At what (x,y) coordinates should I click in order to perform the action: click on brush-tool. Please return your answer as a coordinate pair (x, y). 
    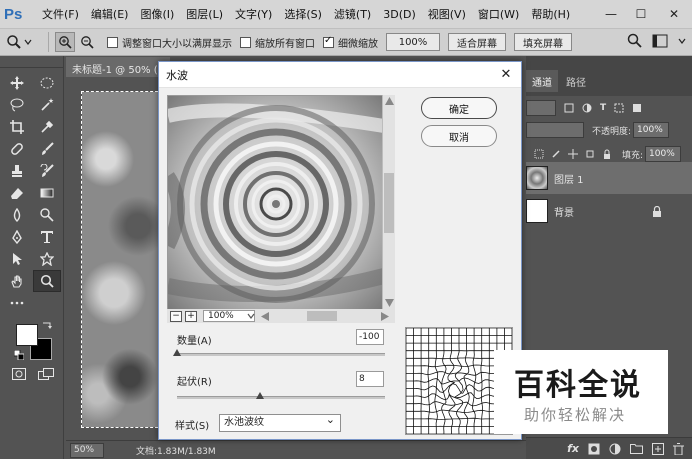
    Looking at the image, I should click on (47, 149).